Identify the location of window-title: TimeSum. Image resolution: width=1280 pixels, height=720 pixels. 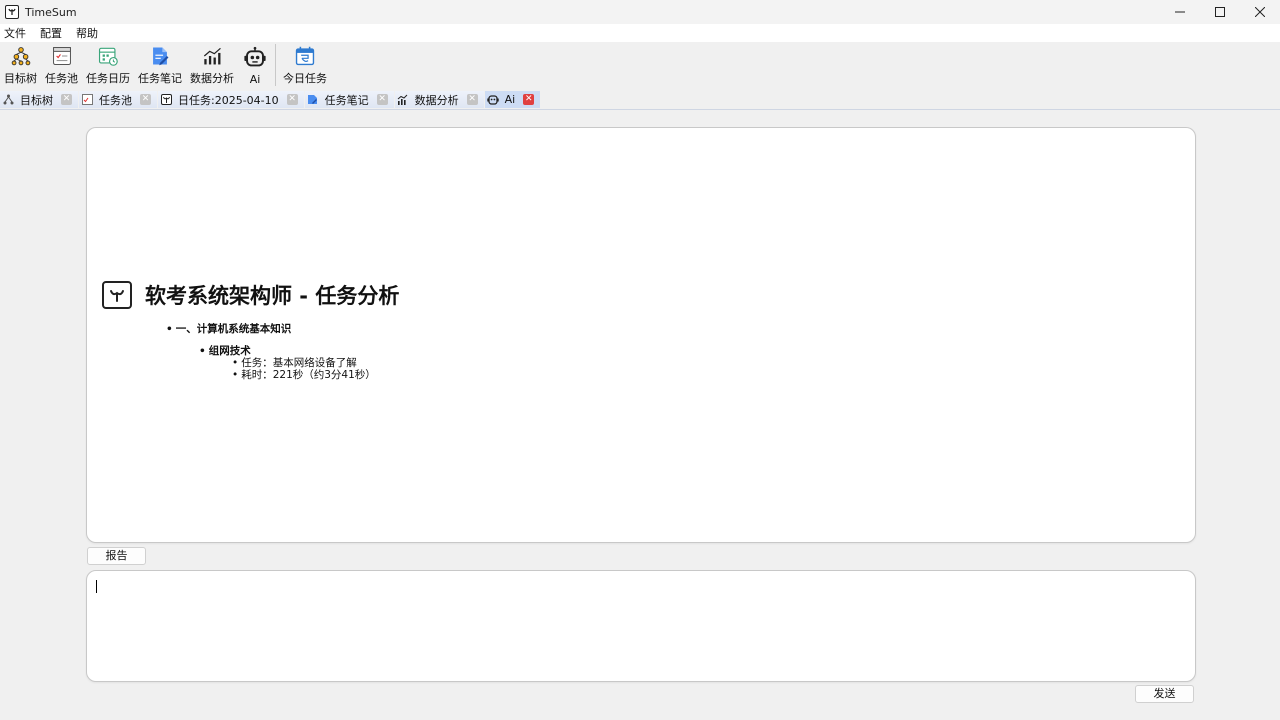
(51, 12).